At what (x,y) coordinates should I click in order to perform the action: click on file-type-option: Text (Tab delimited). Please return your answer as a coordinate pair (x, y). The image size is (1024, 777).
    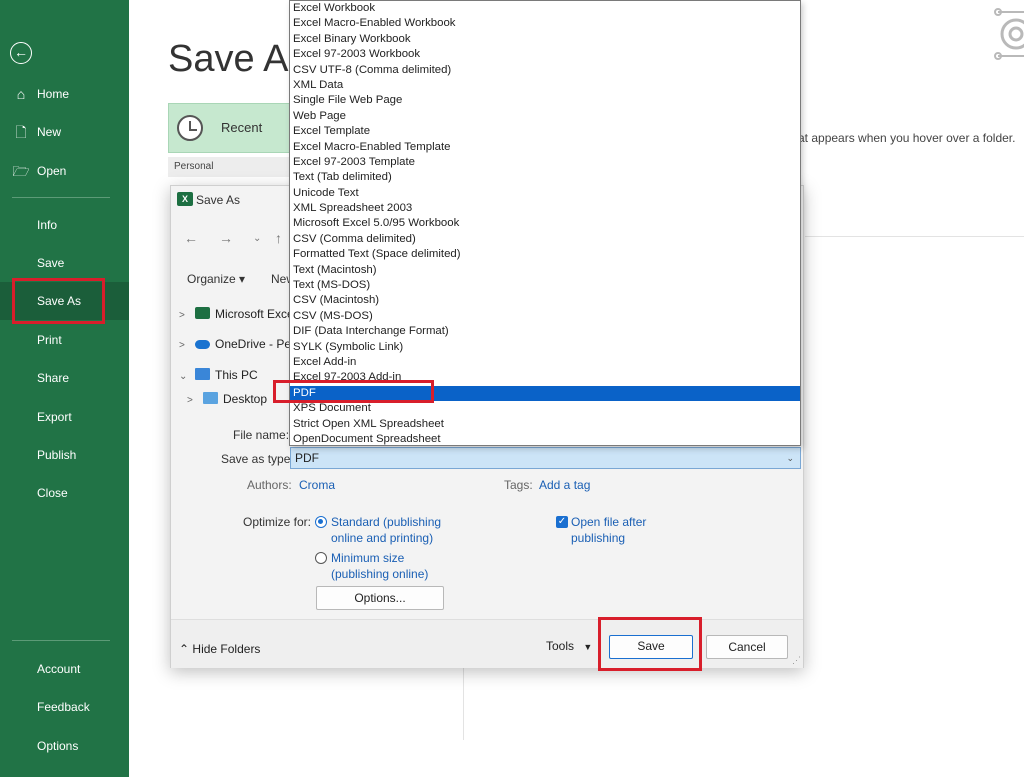
    Looking at the image, I should click on (545, 177).